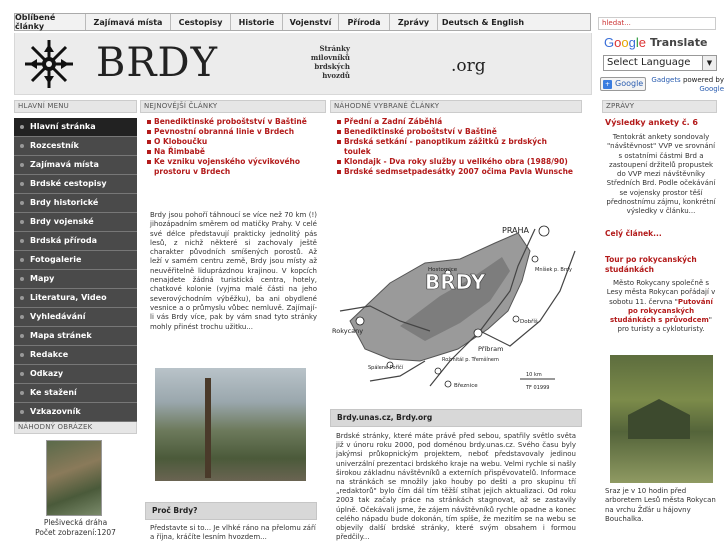  I want to click on nav-item-1: Zajímavá místa, so click(128, 22).